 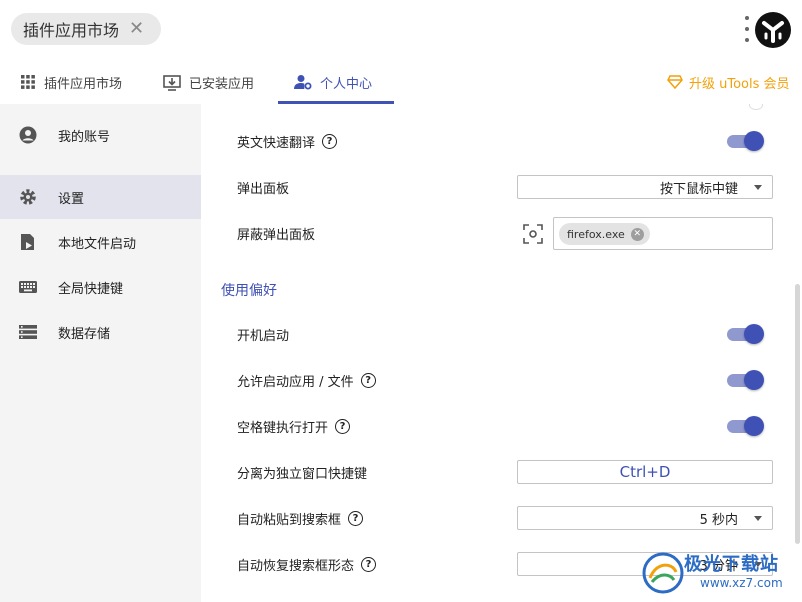 What do you see at coordinates (675, 82) in the screenshot?
I see `diamond-icon` at bounding box center [675, 82].